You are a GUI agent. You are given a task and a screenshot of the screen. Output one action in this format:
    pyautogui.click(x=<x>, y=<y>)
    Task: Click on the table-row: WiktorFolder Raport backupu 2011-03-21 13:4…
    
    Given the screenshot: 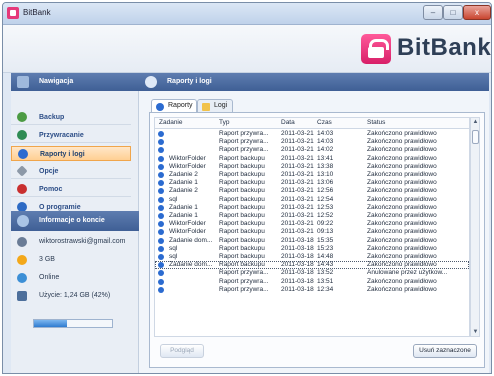 What is the action you would take?
    pyautogui.click(x=312, y=159)
    